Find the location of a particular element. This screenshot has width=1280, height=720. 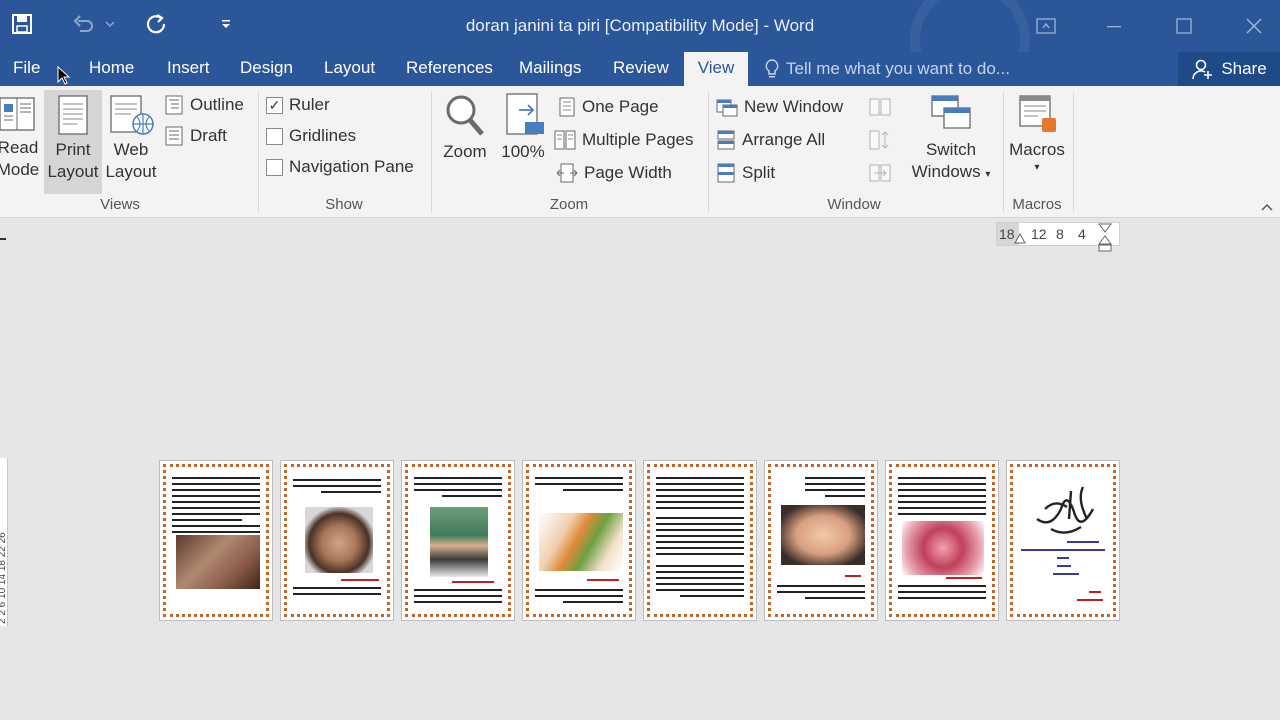

collapse-ribbon-icon is located at coordinates (1267, 207).